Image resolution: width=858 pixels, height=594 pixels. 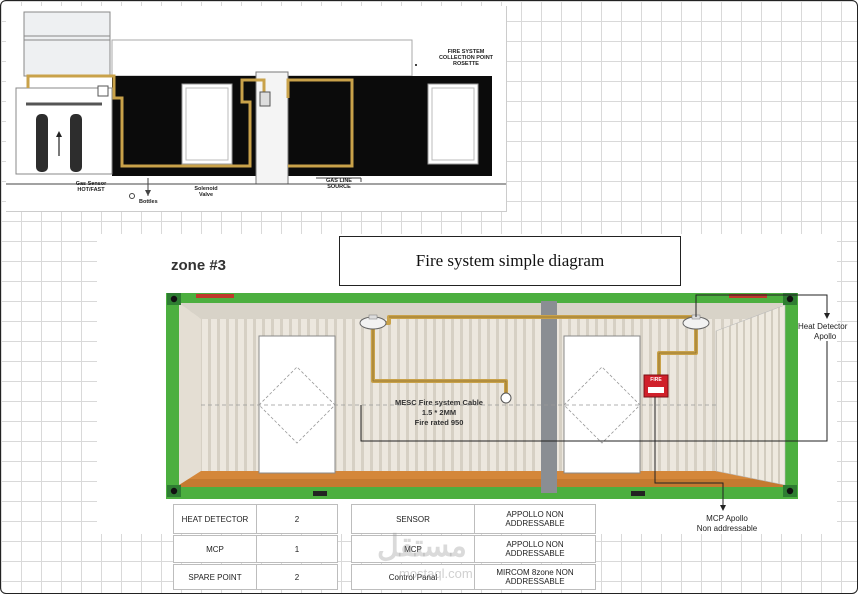 I want to click on gas-line-label: GAS LINE SOURCE, so click(x=339, y=184).